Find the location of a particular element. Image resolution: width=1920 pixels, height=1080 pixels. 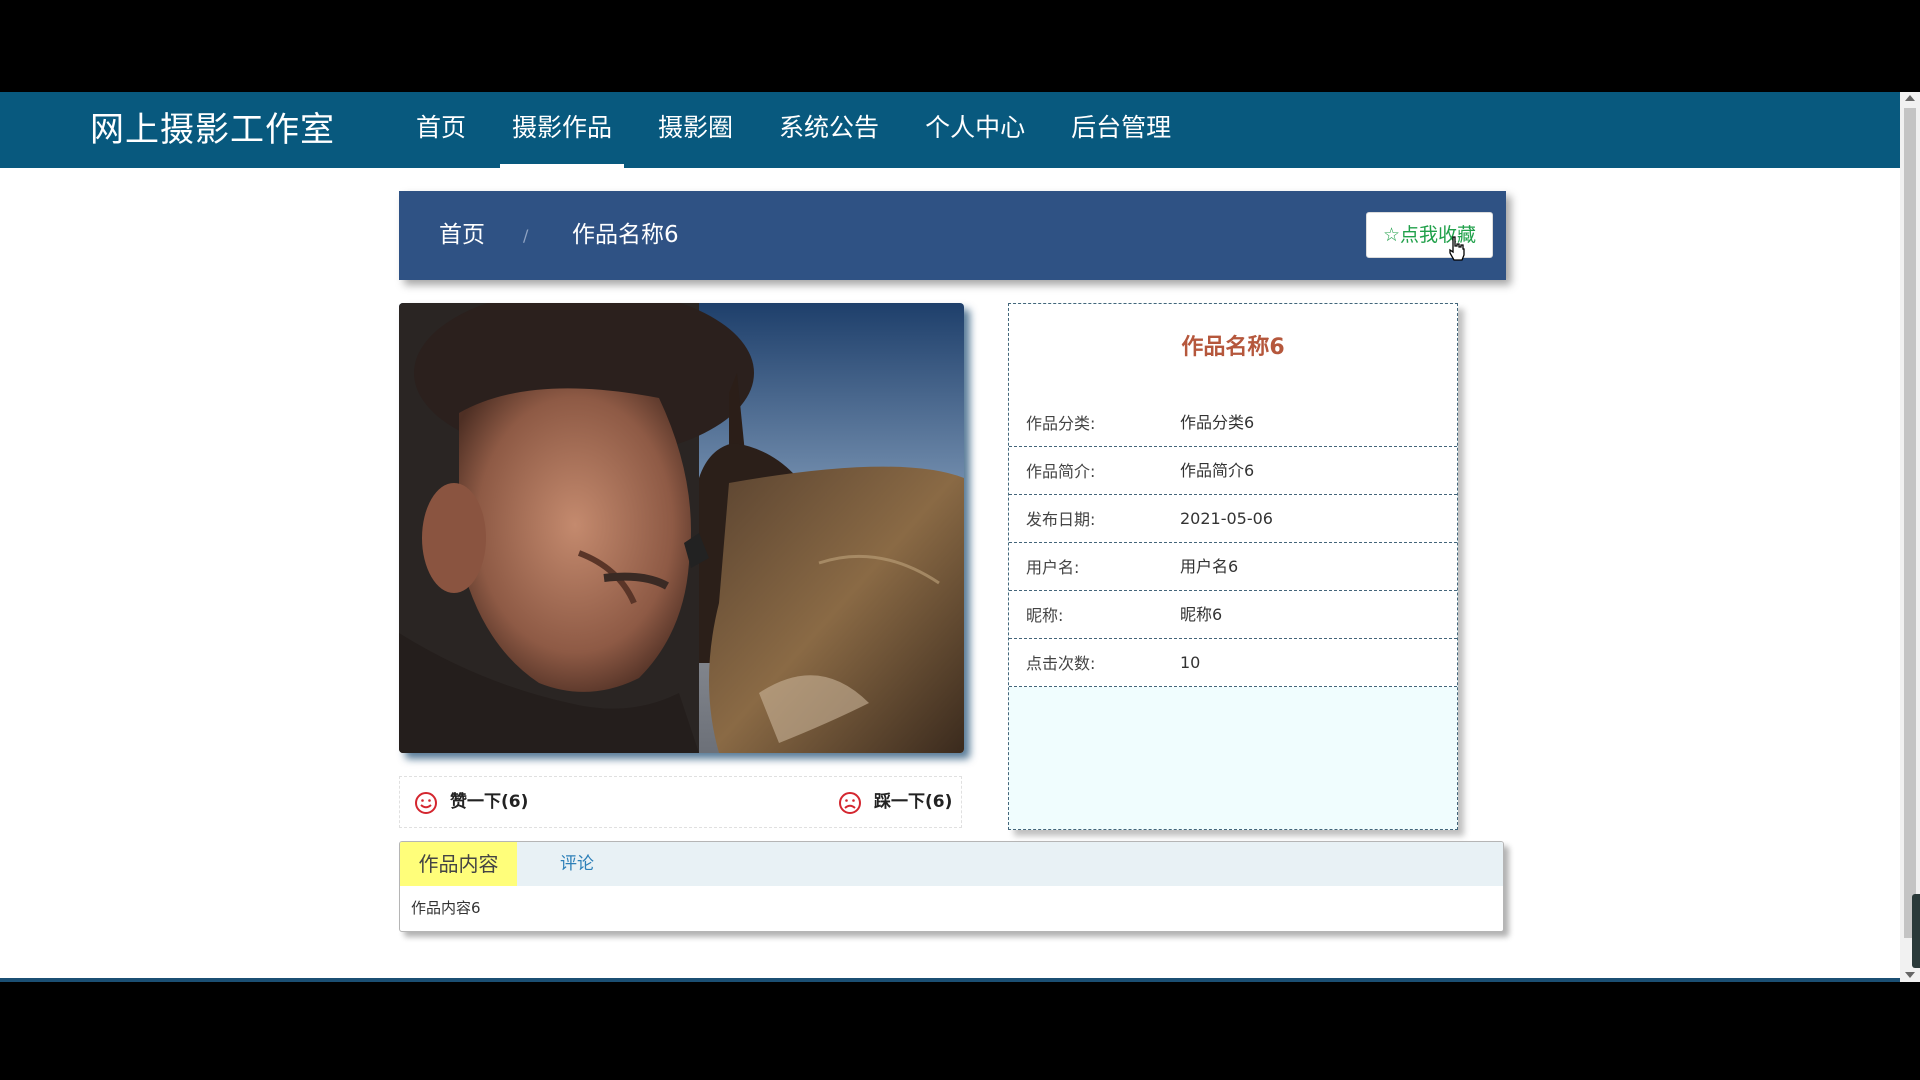

like-label: 赞一下(6) is located at coordinates (489, 802).